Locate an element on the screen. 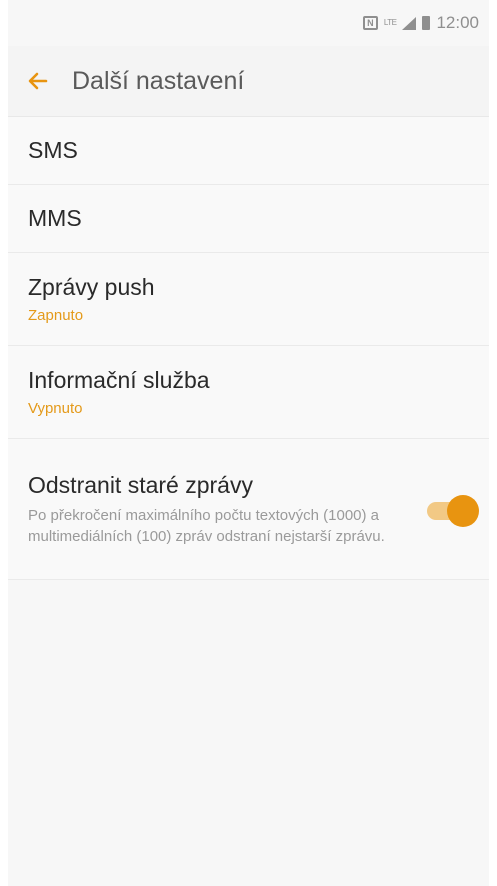 Image resolution: width=497 pixels, height=886 pixels. status-bar: N LTE 12:00 is located at coordinates (248, 23).